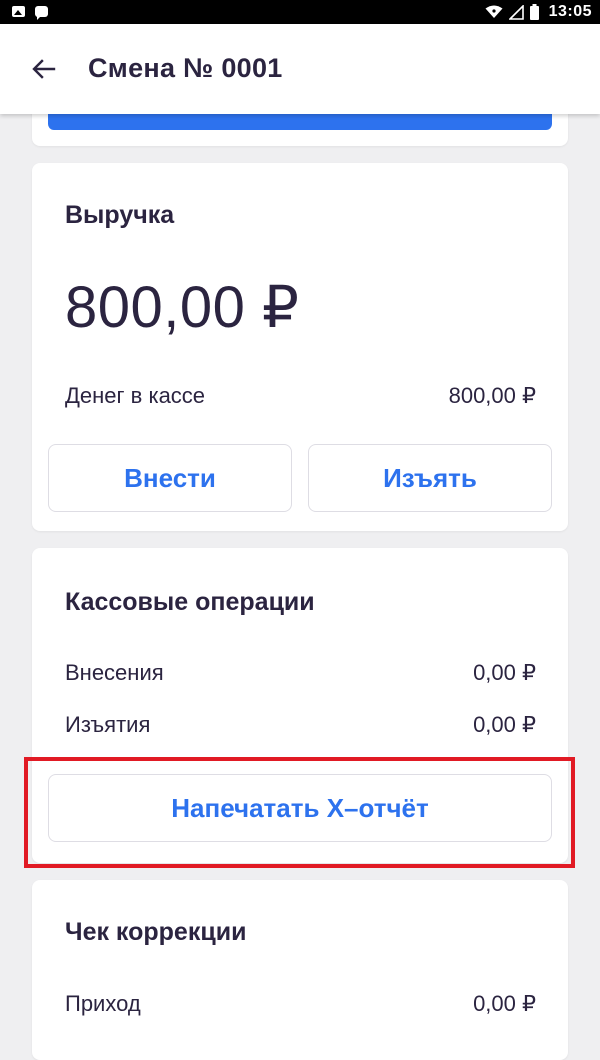 This screenshot has height=1060, width=600. What do you see at coordinates (300, 12) in the screenshot?
I see `status-bar: 13:05` at bounding box center [300, 12].